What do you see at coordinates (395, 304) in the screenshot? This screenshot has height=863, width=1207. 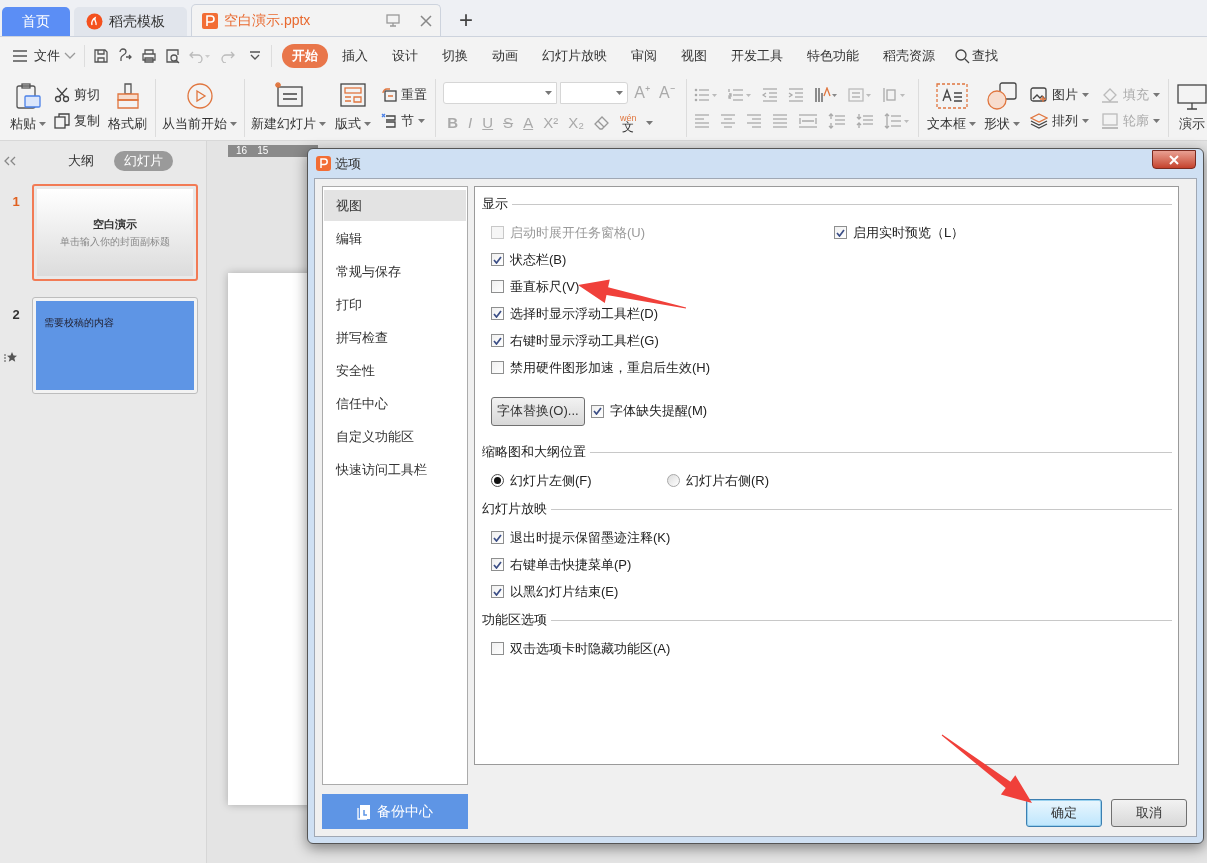 I see `nav-item: 打印` at bounding box center [395, 304].